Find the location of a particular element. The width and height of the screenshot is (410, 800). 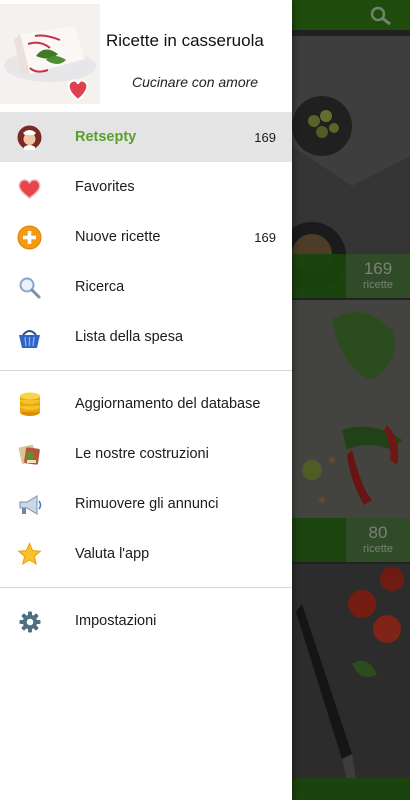

menu-item-rate-app: Valuta l'app is located at coordinates (146, 554).